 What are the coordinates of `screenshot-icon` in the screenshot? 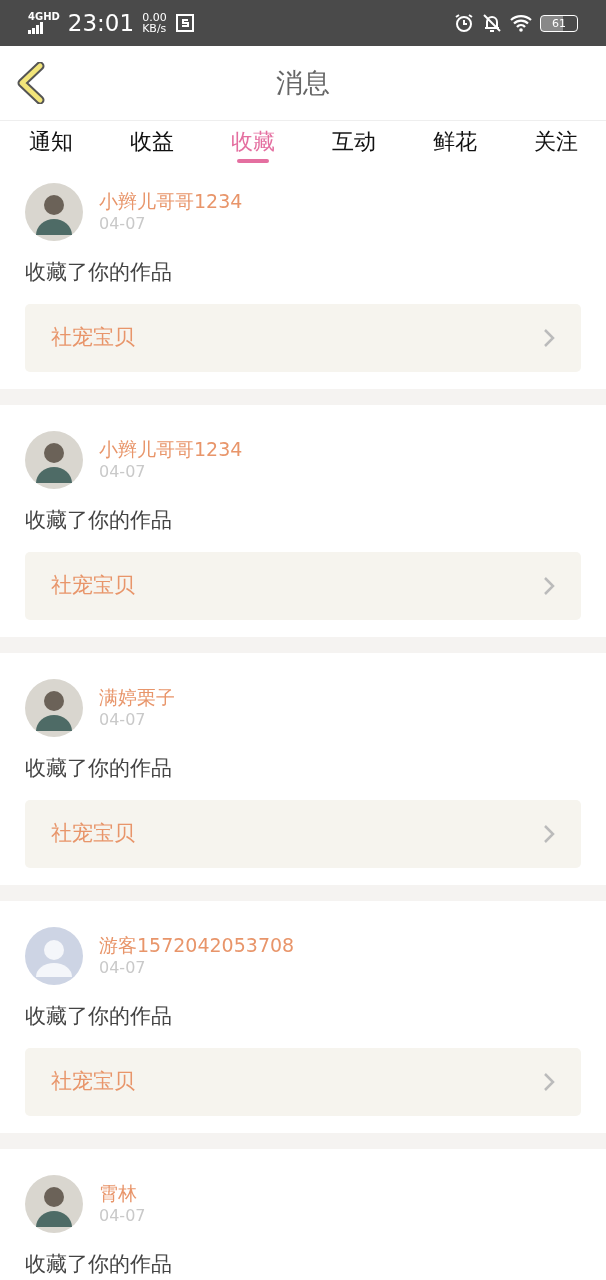 It's located at (184, 23).